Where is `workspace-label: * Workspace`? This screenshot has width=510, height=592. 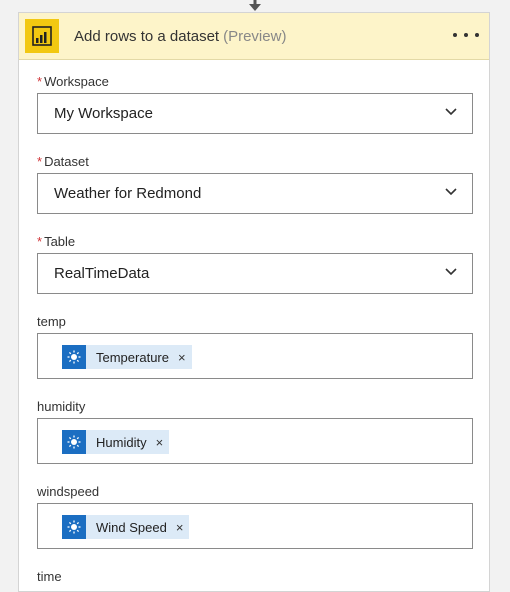
workspace-label: * Workspace is located at coordinates (255, 82).